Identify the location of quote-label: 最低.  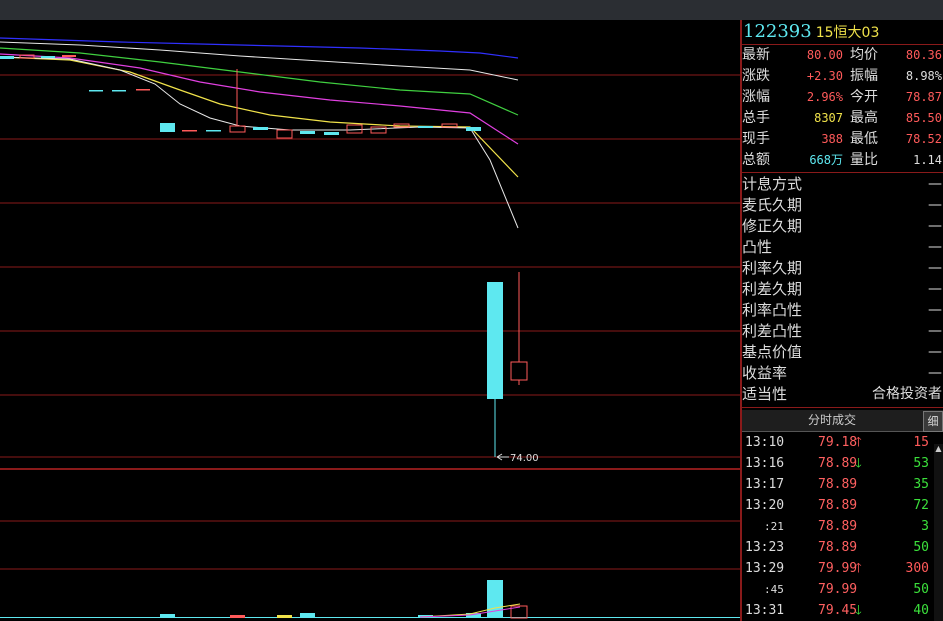
(864, 139).